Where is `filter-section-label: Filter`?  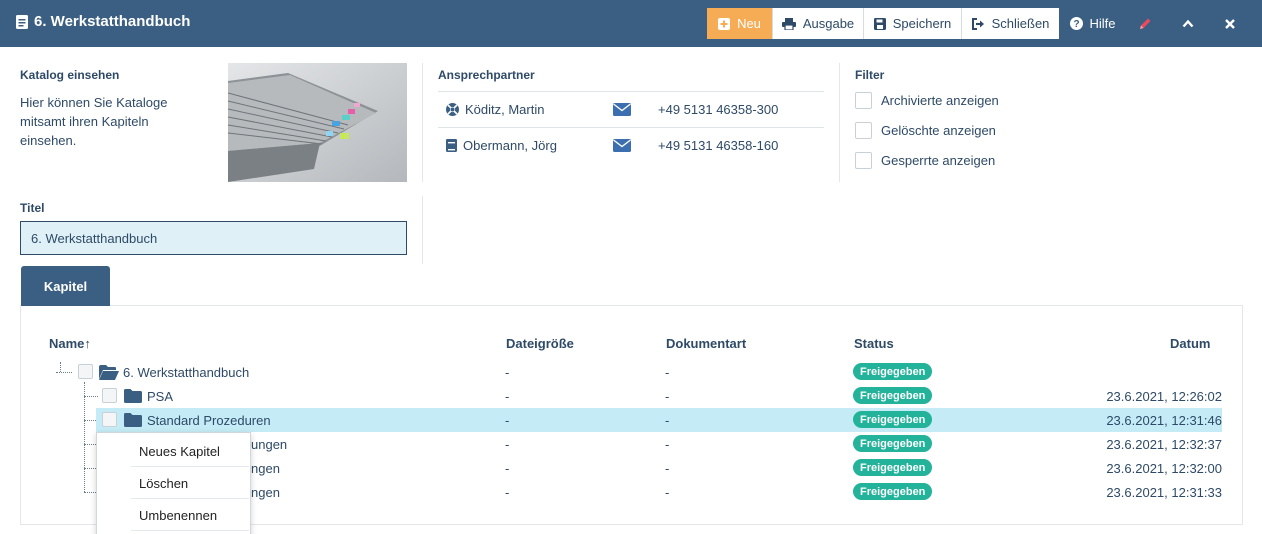
filter-section-label: Filter is located at coordinates (870, 75).